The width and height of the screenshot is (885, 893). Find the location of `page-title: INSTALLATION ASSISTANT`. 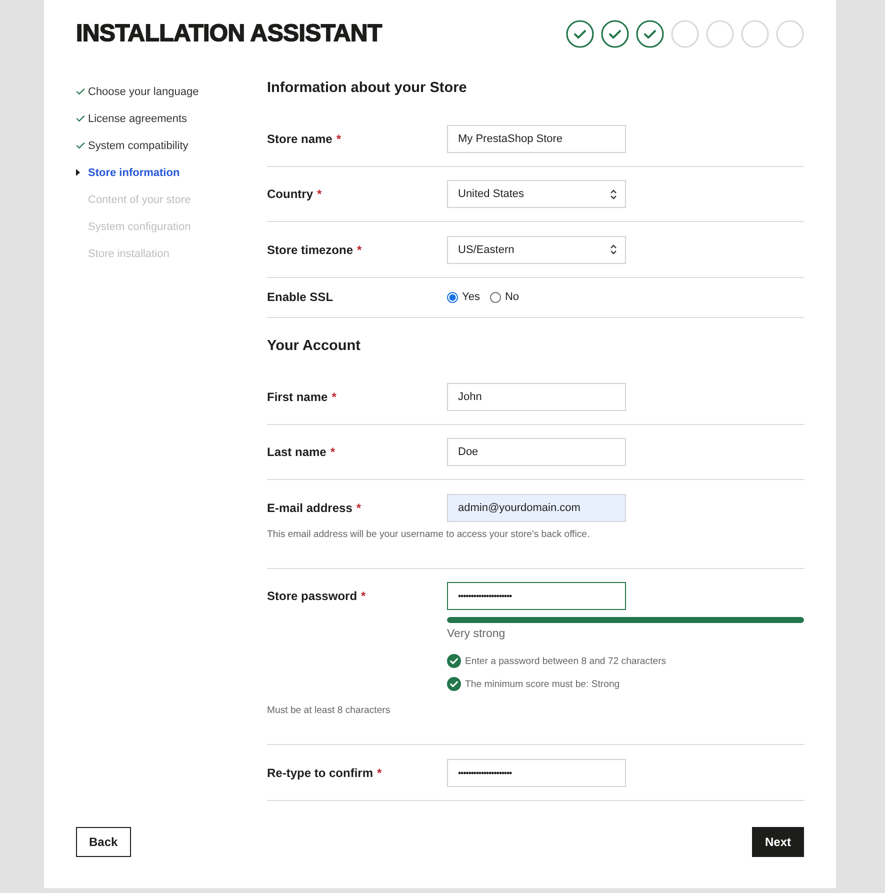

page-title: INSTALLATION ASSISTANT is located at coordinates (229, 34).